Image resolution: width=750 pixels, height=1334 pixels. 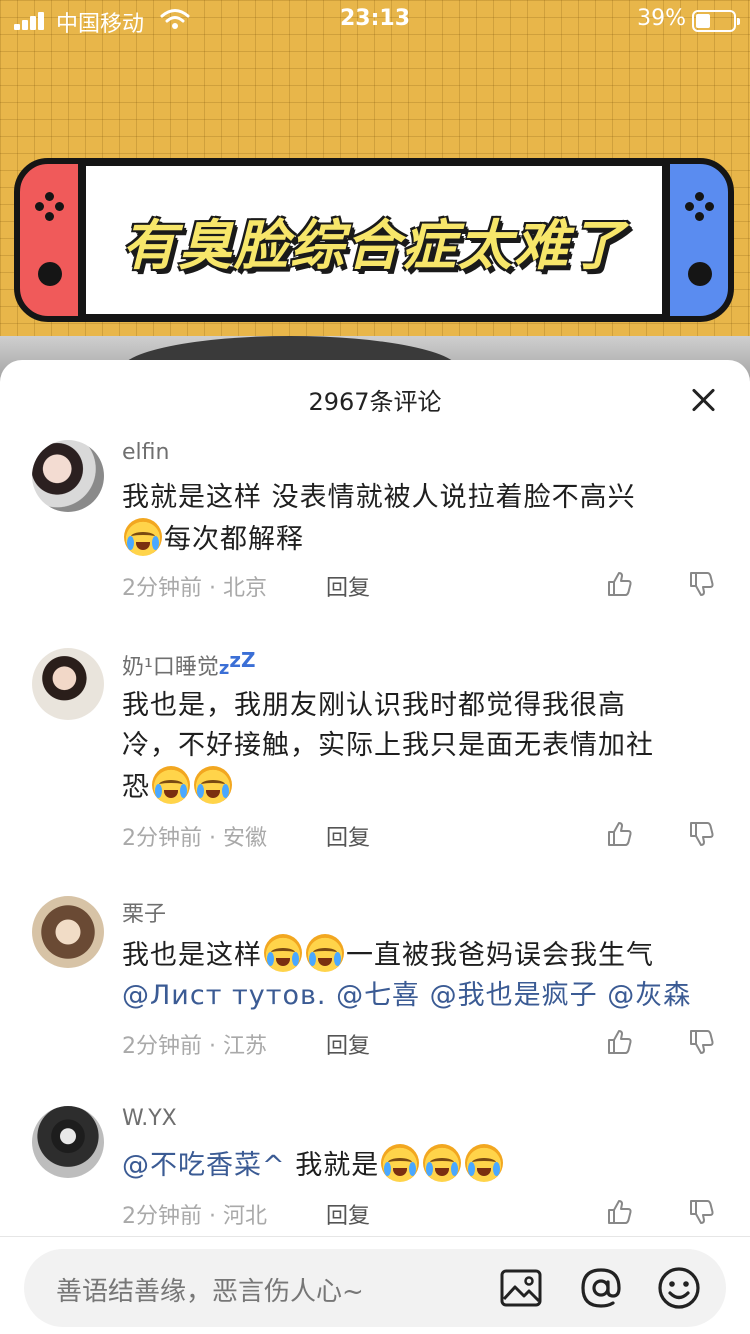 I want to click on image-icon, so click(x=521, y=1288).